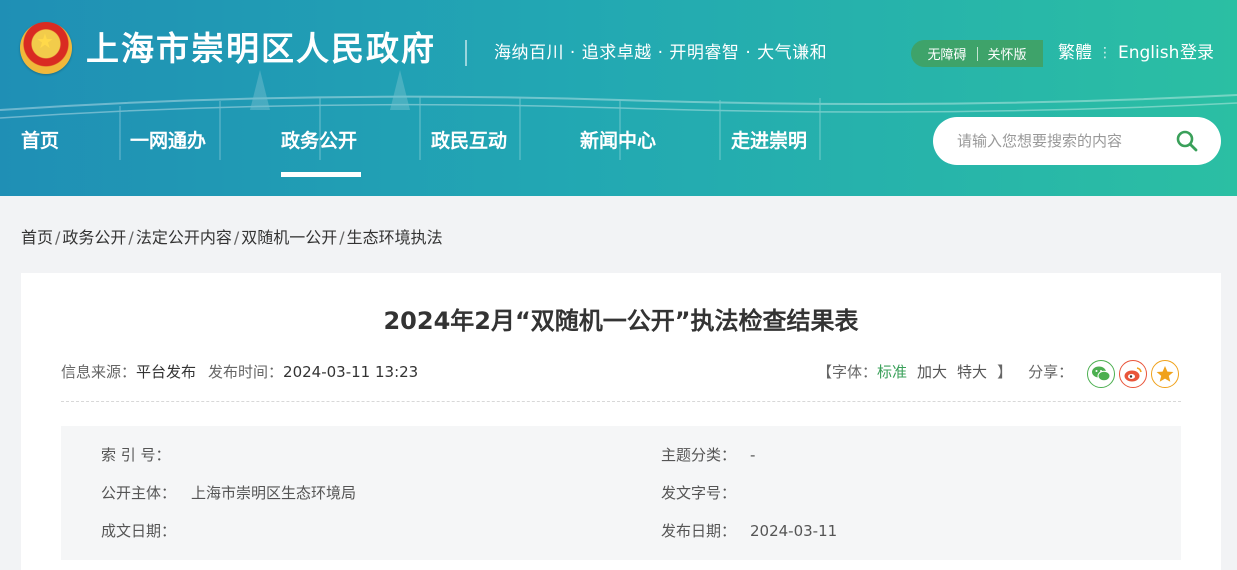 This screenshot has width=1237, height=570. I want to click on language-switcher: 繁體 ⋮ English, so click(1118, 53).